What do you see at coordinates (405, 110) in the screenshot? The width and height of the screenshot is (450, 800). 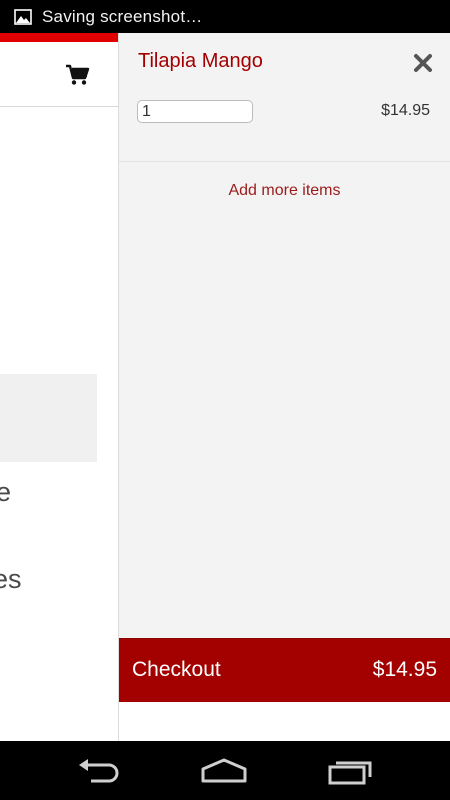 I see `cart-item-price: $14.95` at bounding box center [405, 110].